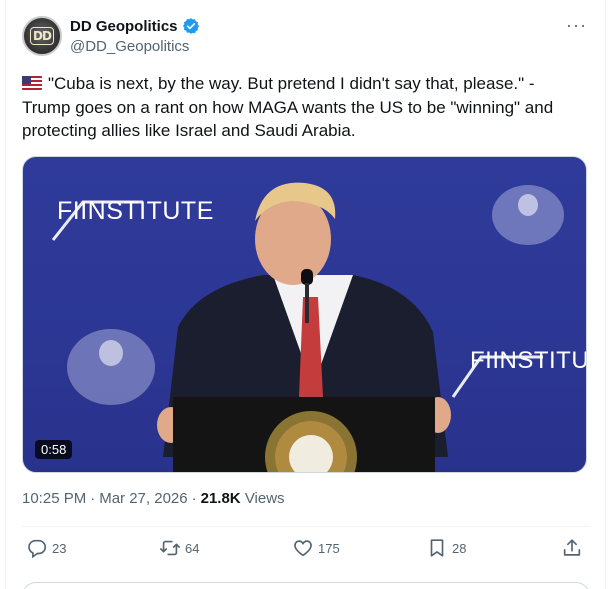 The width and height of the screenshot is (608, 589). Describe the element at coordinates (307, 38) in the screenshot. I see `post-header: DD DD Geopolitics @DD_Geopolitics ···` at that location.